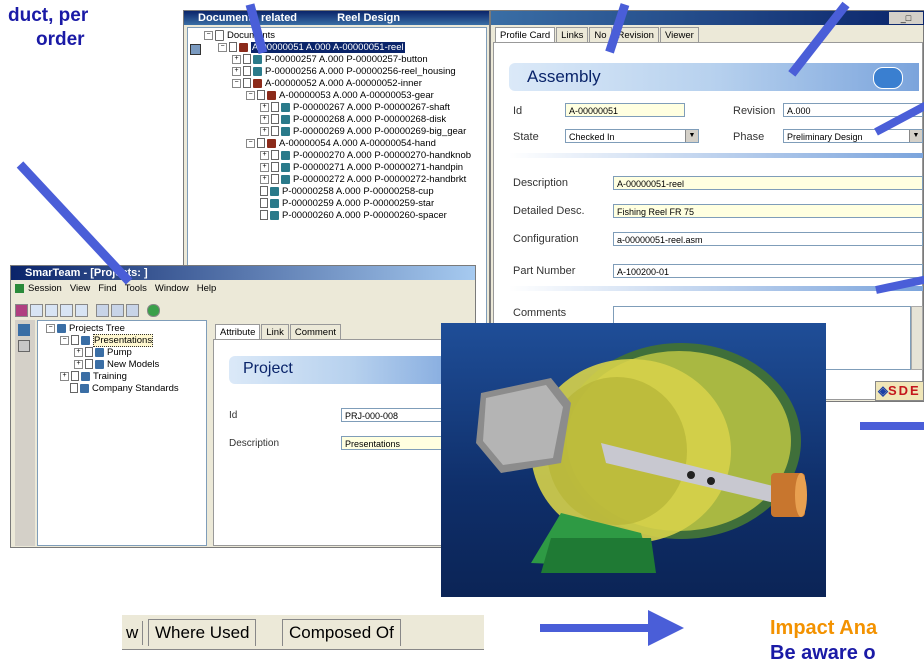 This screenshot has height=667, width=924. I want to click on menu-find: Find, so click(107, 288).